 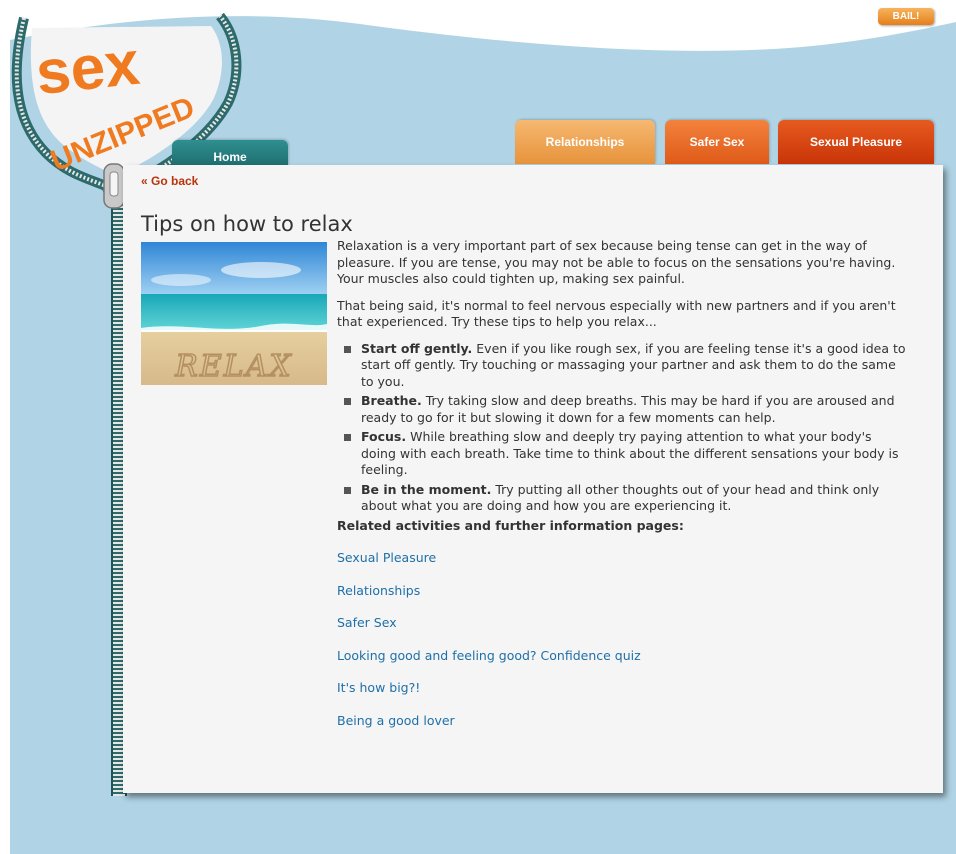 I want to click on related-link-safer-sex: Safer Sex, so click(x=622, y=623).